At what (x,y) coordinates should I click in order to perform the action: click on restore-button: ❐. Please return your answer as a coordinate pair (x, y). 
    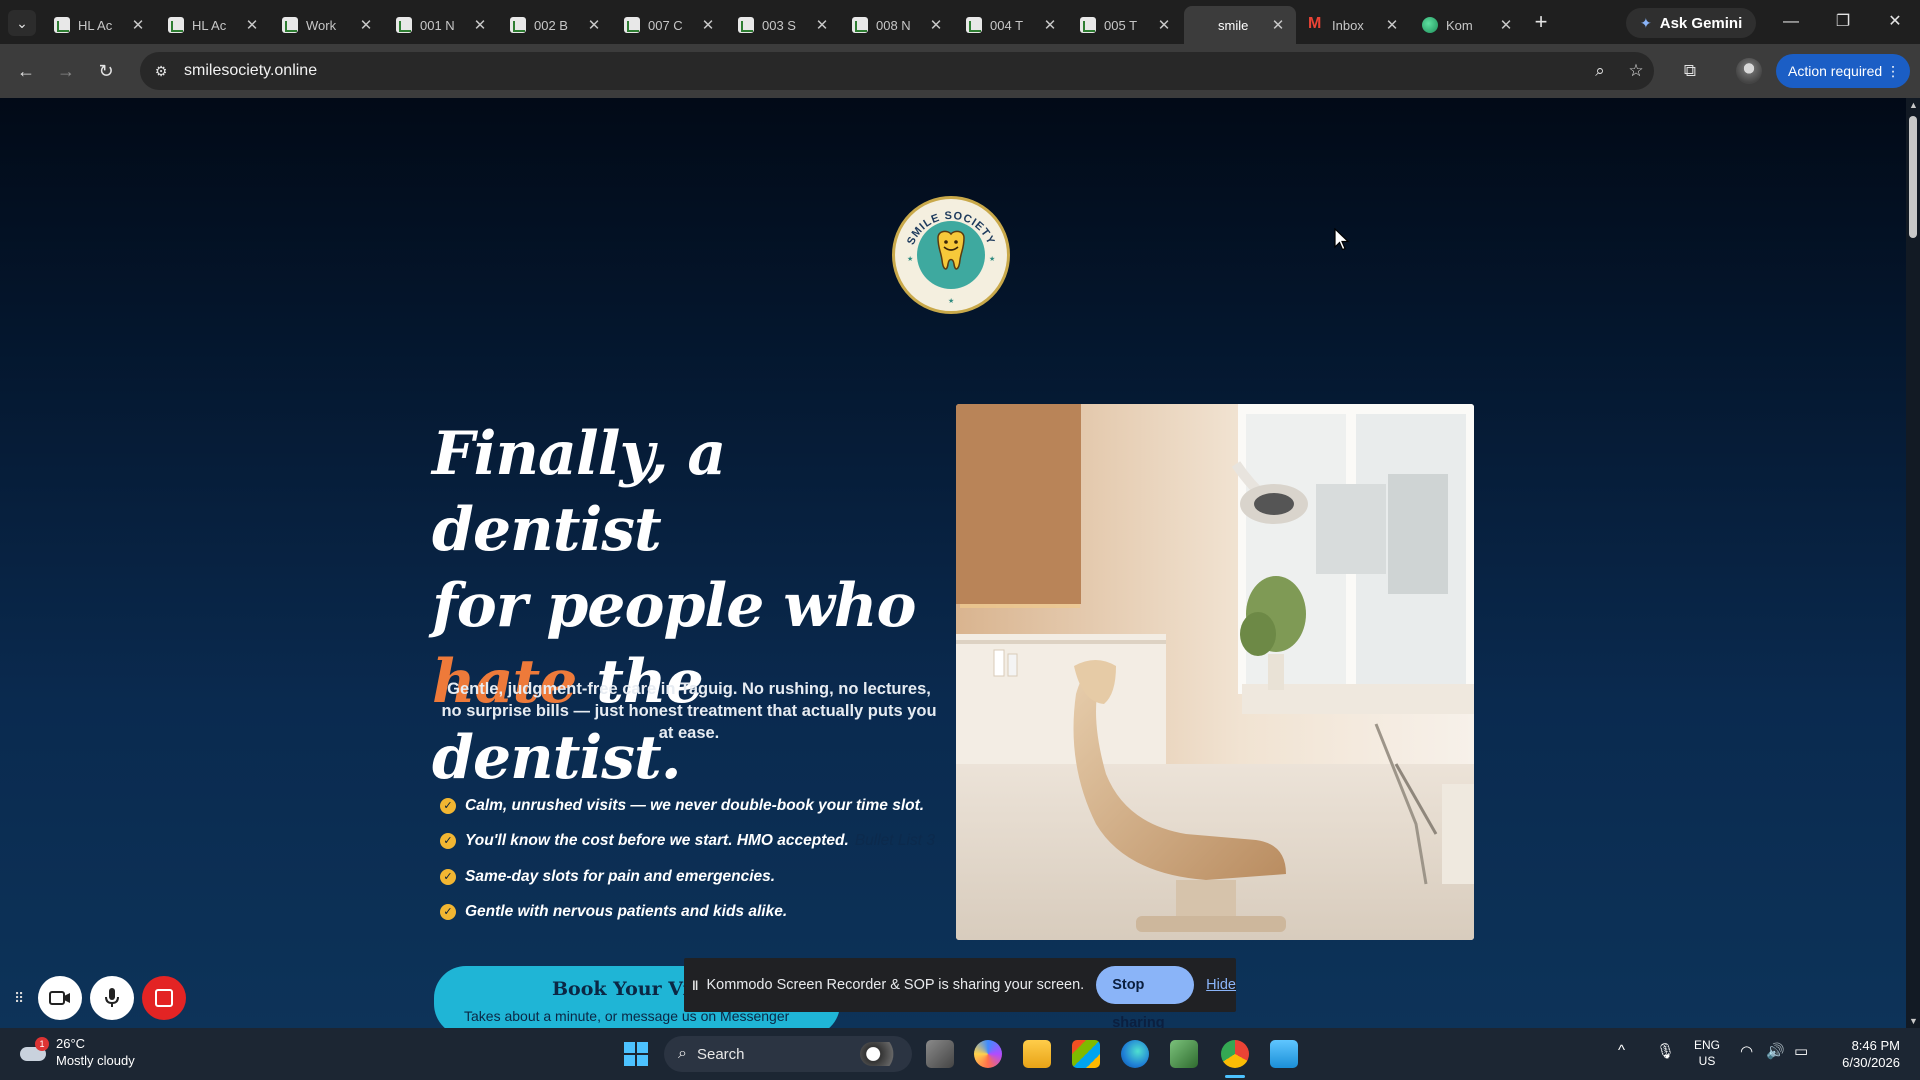
    Looking at the image, I should click on (1843, 22).